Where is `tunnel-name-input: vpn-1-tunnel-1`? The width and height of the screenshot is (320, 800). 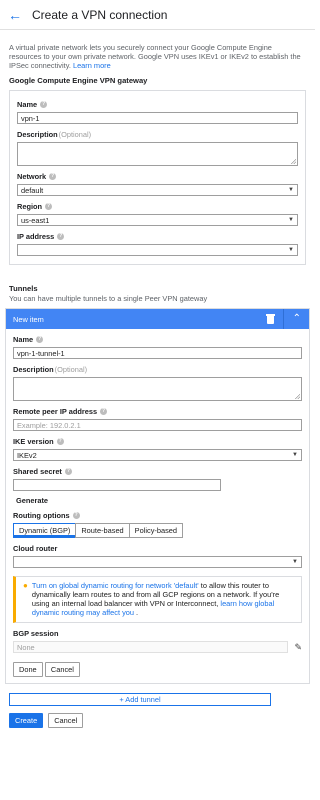
tunnel-name-input: vpn-1-tunnel-1 is located at coordinates (157, 353).